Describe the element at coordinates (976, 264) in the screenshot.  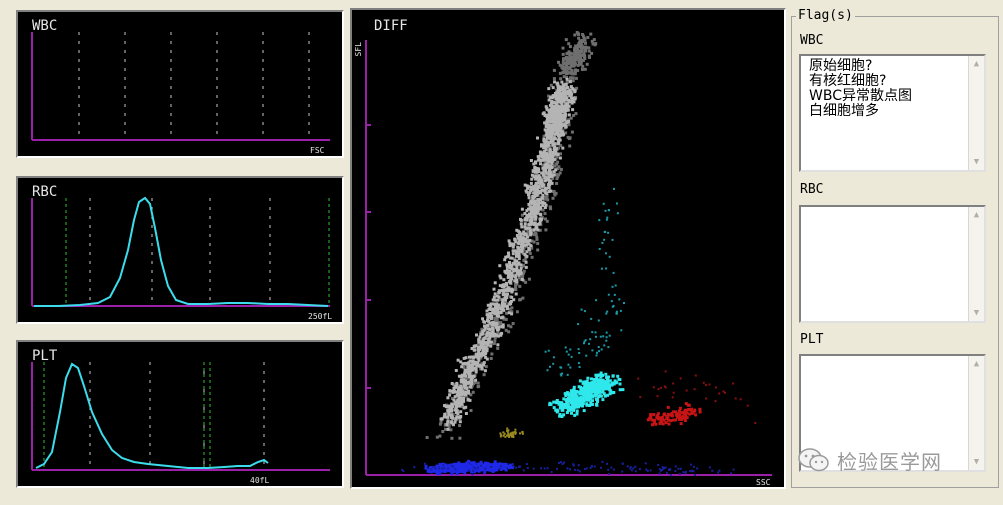
I see `flag-rbc-scrollbar: ▲ ▼` at that location.